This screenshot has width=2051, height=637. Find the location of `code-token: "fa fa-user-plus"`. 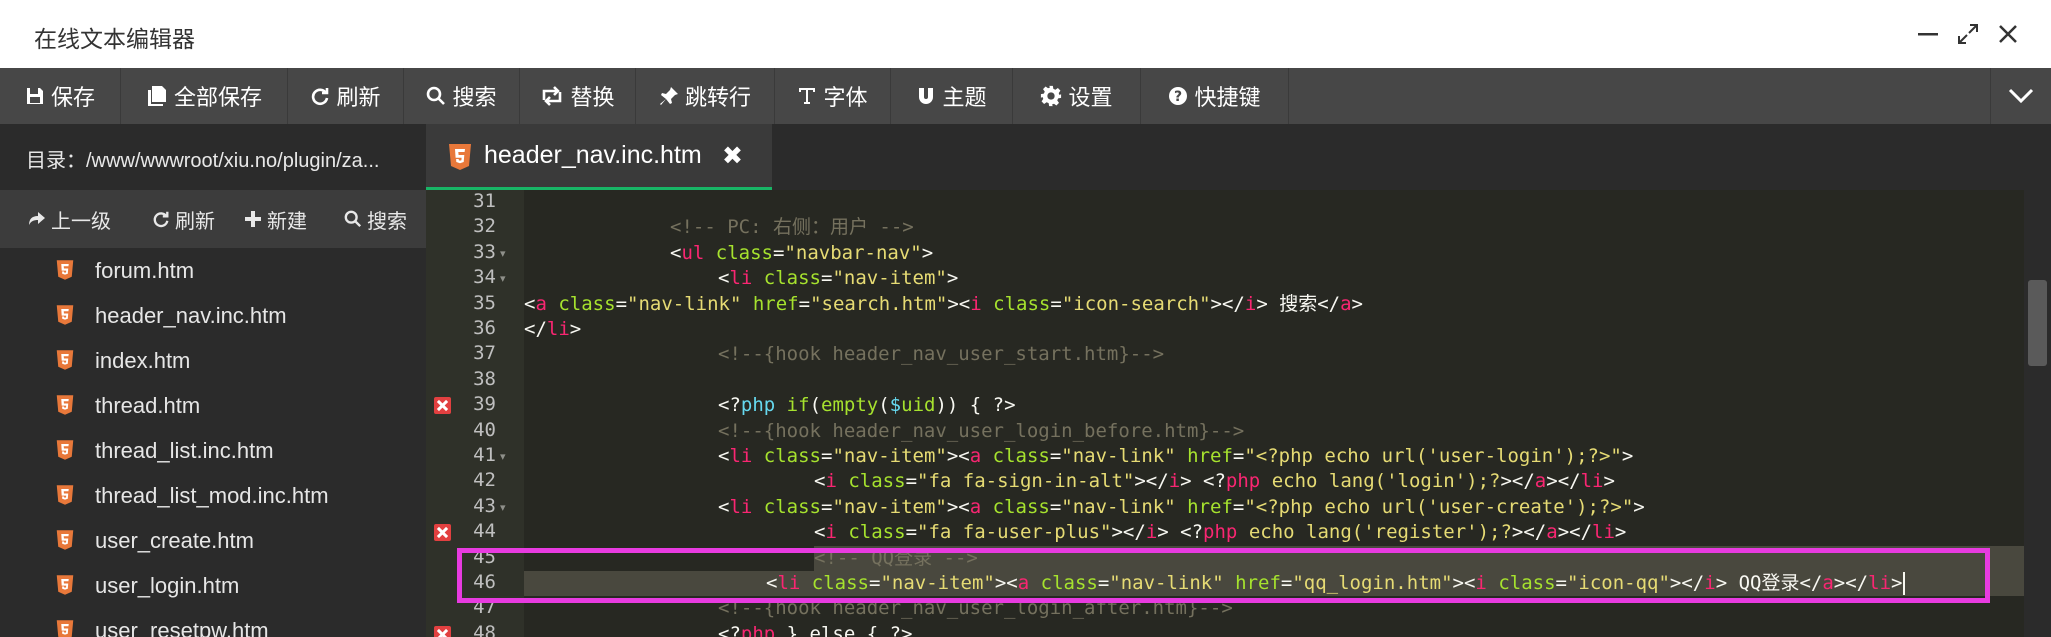

code-token: "fa fa-user-plus" is located at coordinates (1014, 532).